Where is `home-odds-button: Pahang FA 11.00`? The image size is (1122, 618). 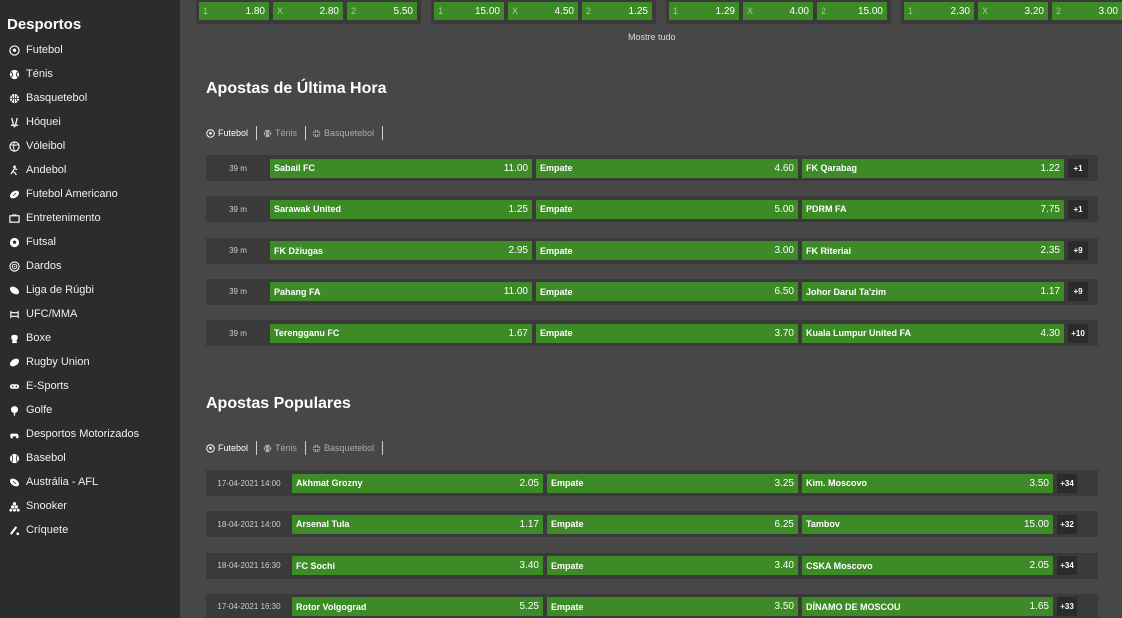 home-odds-button: Pahang FA 11.00 is located at coordinates (401, 292).